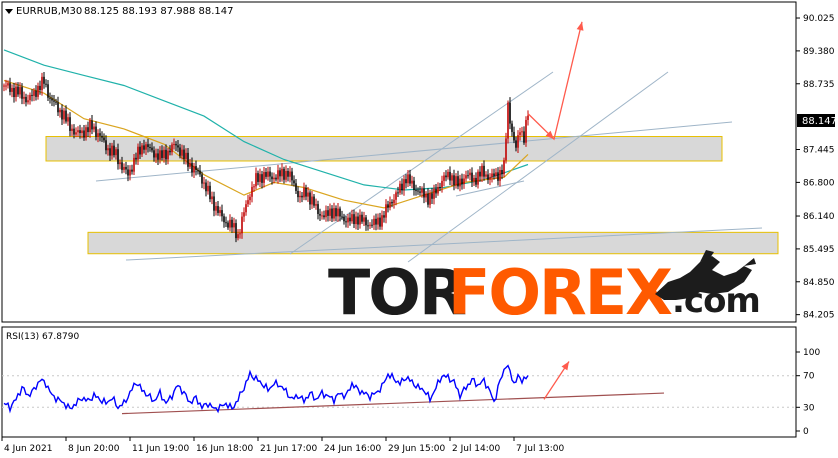 This screenshot has height=458, width=838. Describe the element at coordinates (160, 449) in the screenshot. I see `time-tick-label: 11 Jun 19:00` at that location.